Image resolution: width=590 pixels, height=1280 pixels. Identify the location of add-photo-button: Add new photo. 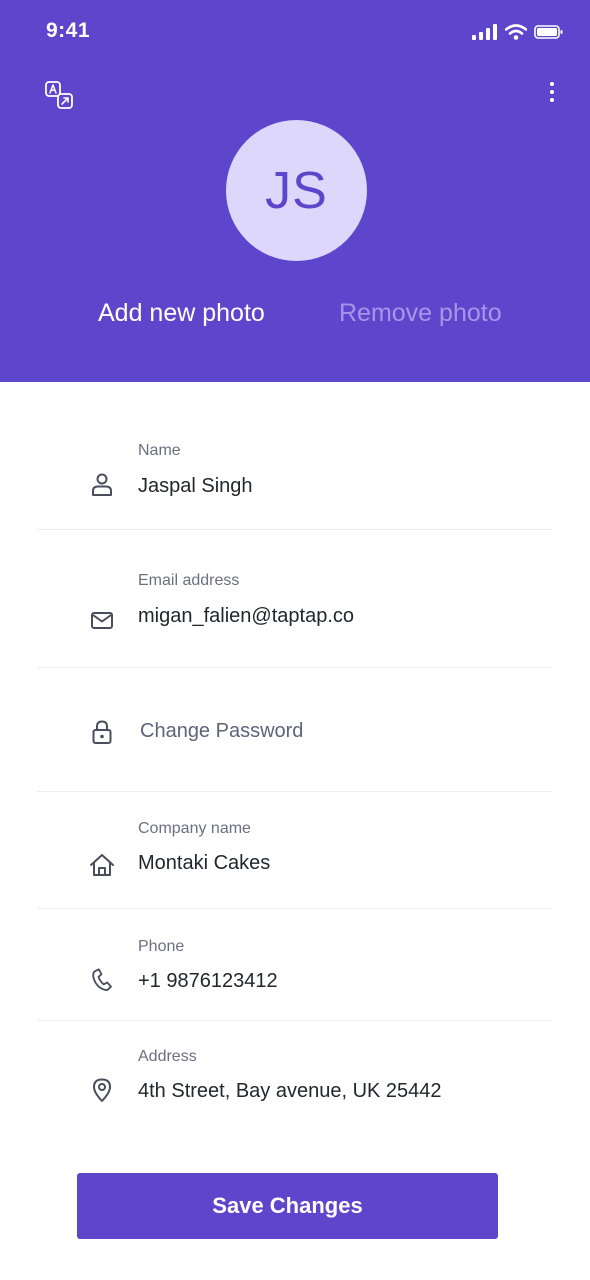
(181, 313).